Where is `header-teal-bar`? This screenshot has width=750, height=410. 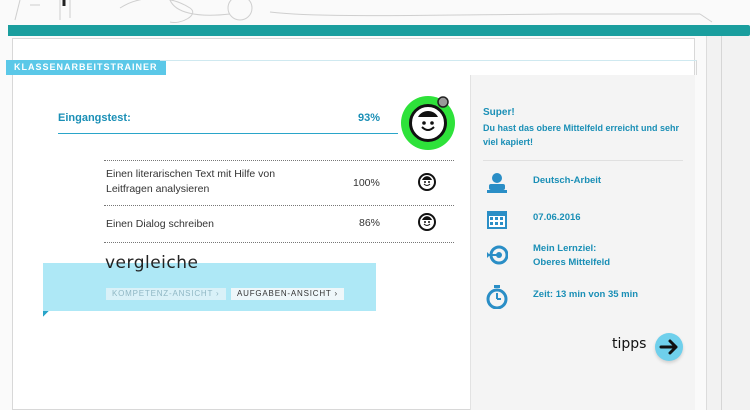
header-teal-bar is located at coordinates (372, 30).